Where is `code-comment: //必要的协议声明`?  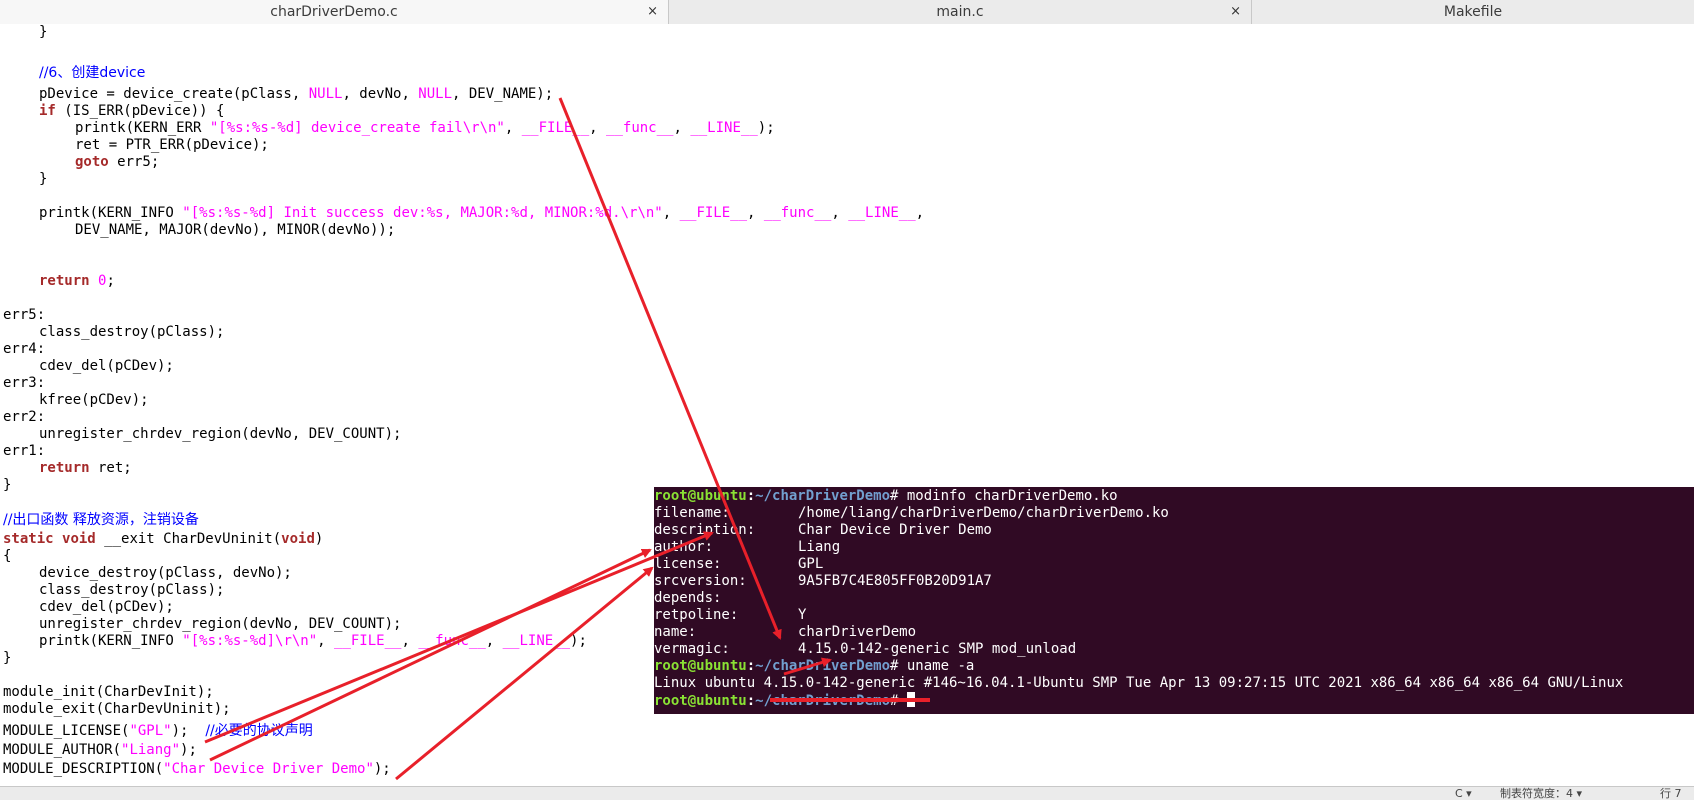 code-comment: //必要的协议声明 is located at coordinates (259, 731).